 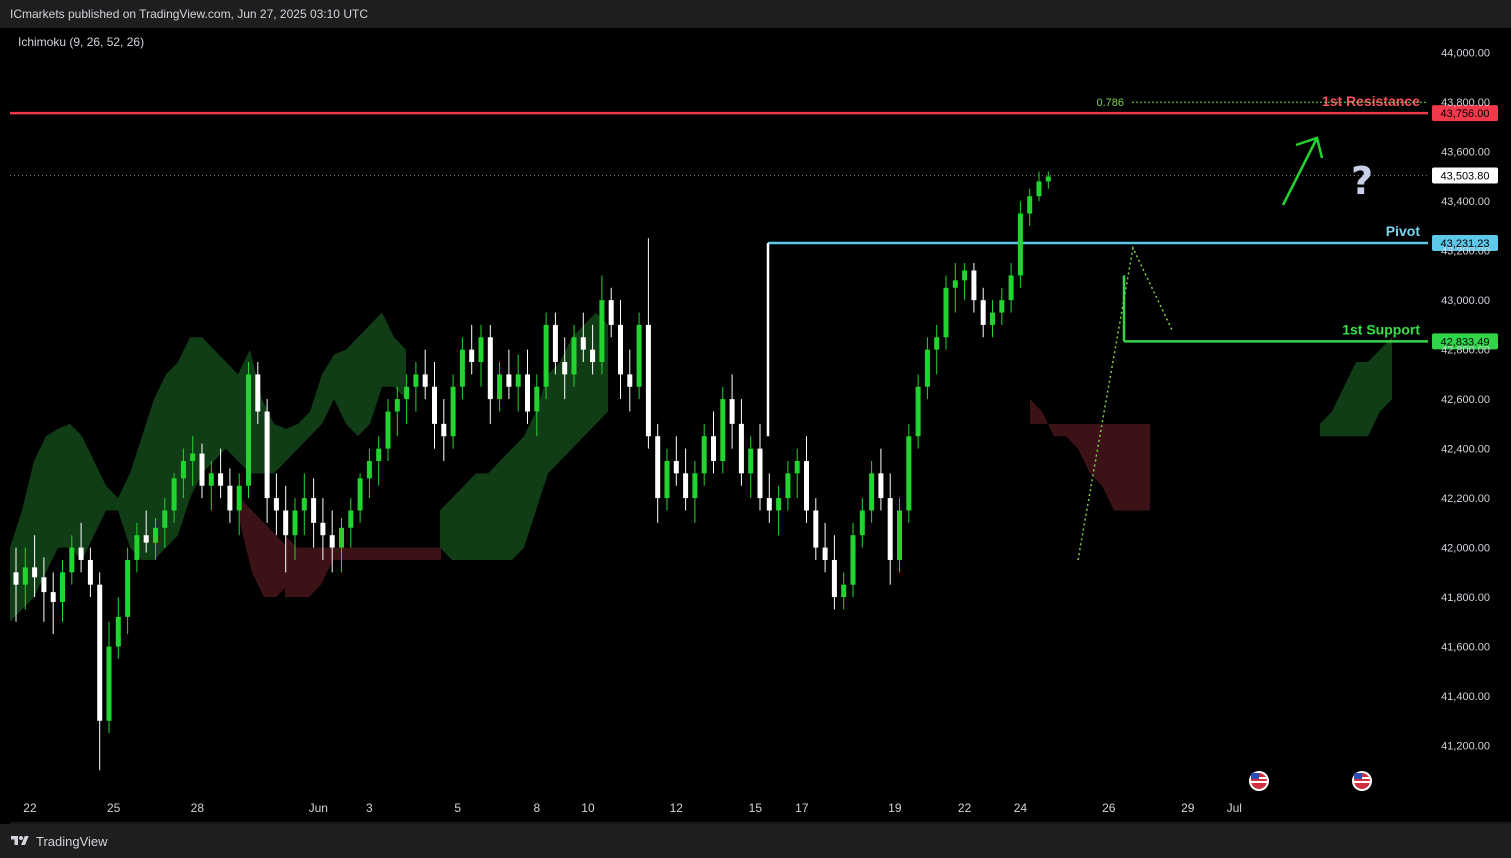 What do you see at coordinates (1465, 202) in the screenshot?
I see `y-tick-label: 43,400.00` at bounding box center [1465, 202].